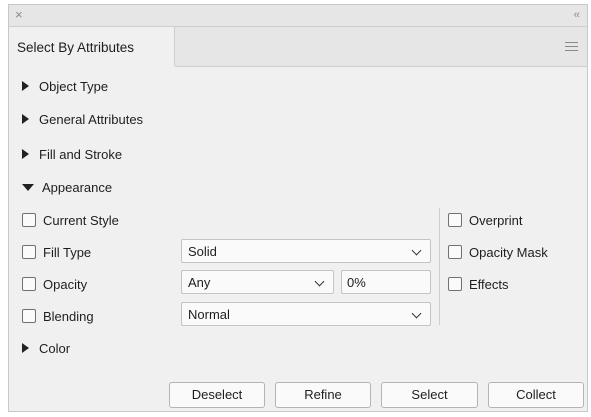 Image resolution: width=591 pixels, height=417 pixels. I want to click on overprint-label: Overprint, so click(496, 220).